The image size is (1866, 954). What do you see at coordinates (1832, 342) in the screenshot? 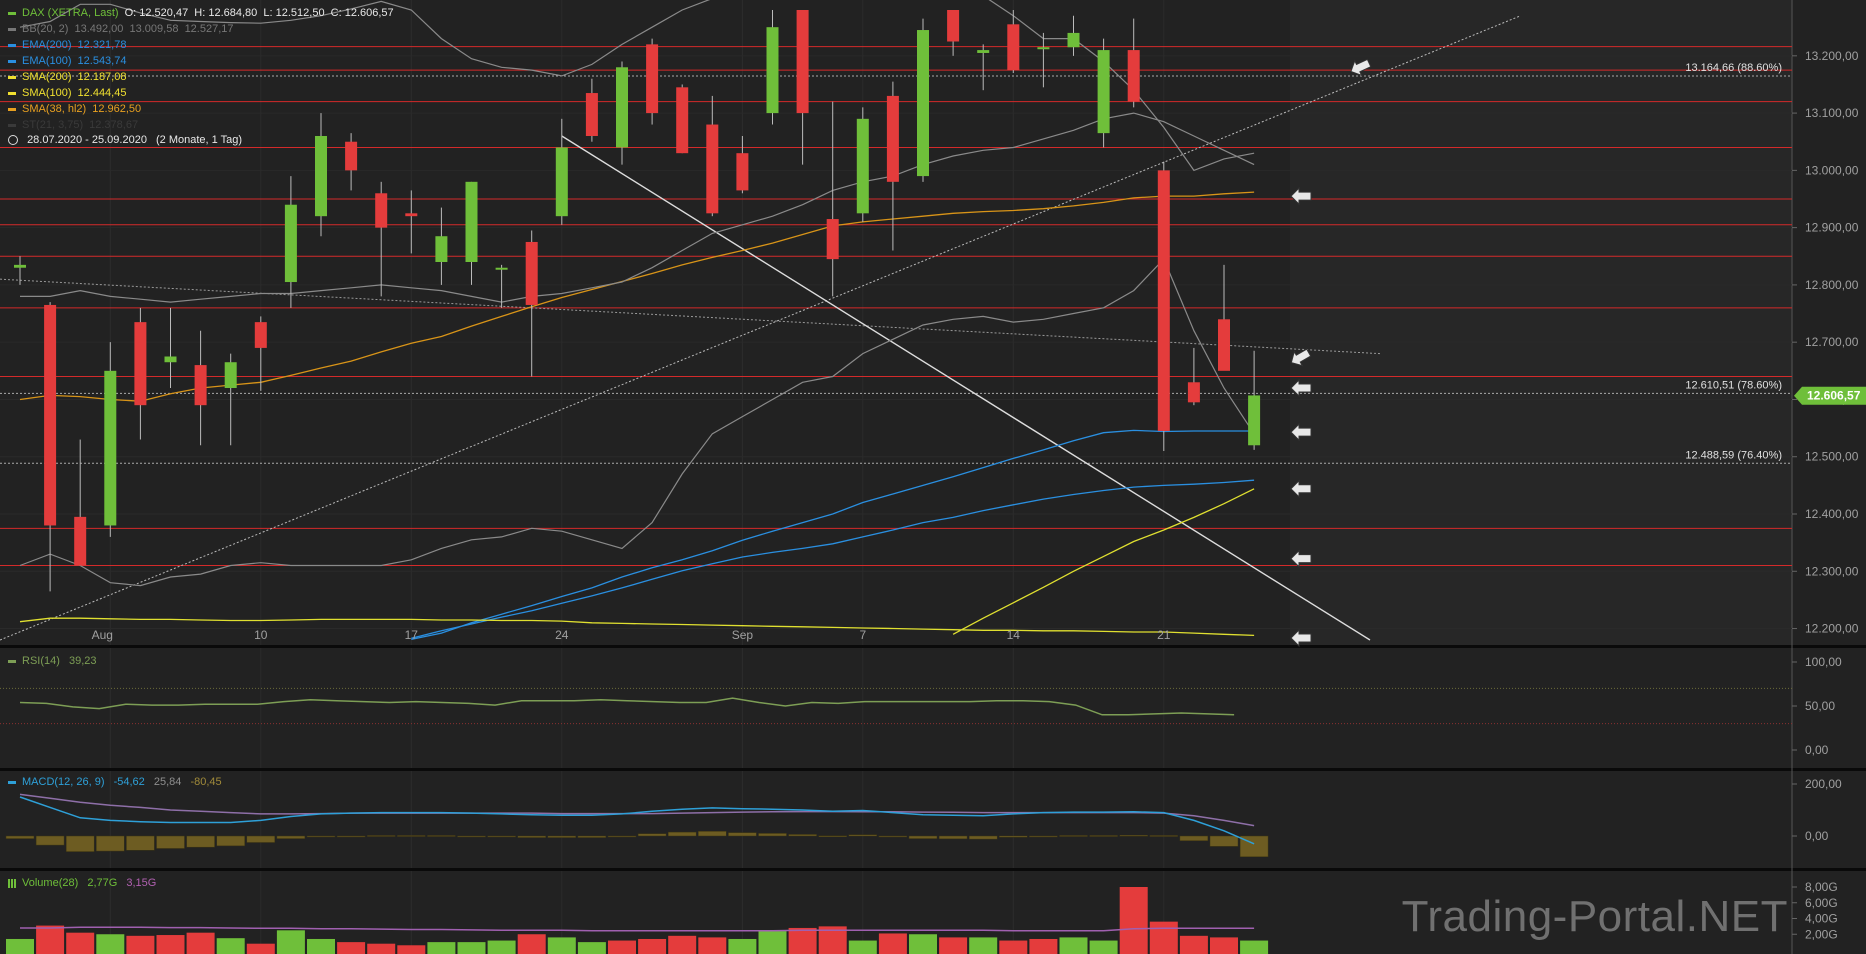
I see `y-tick-label: 12.700,00` at bounding box center [1832, 342].